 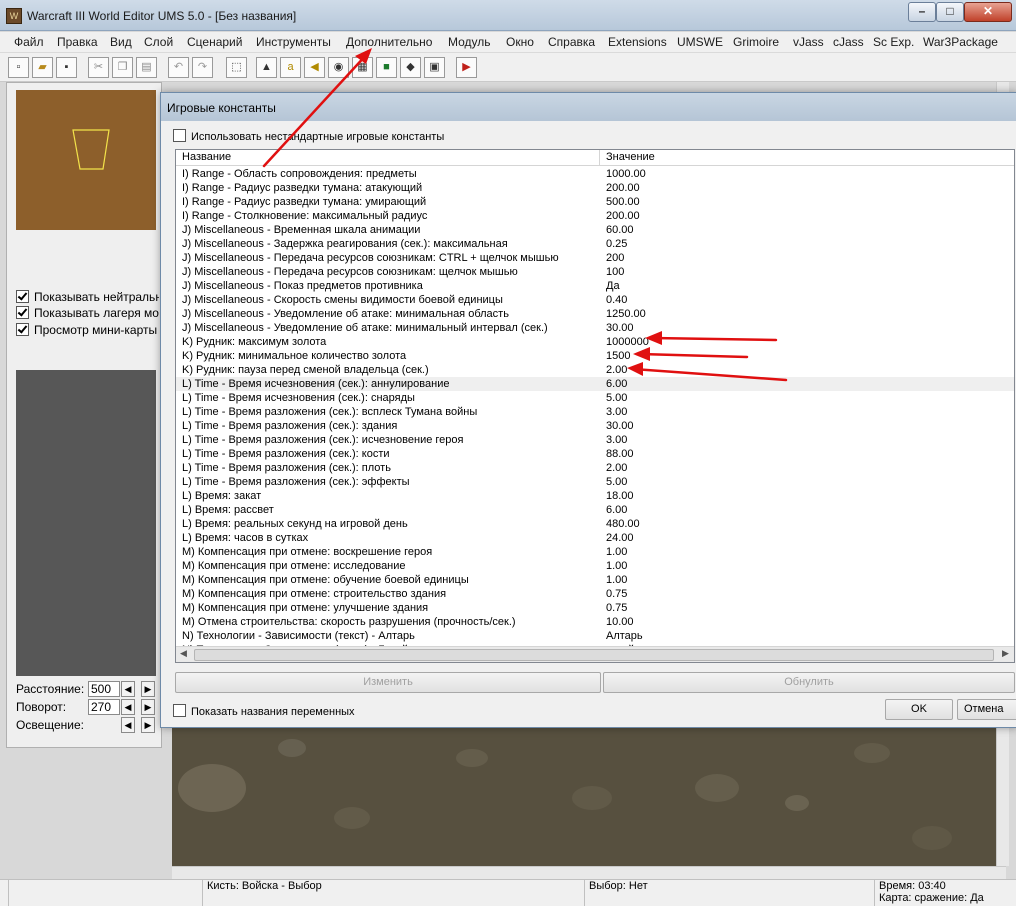 I want to click on arrow-to-menu, so click(x=316, y=109).